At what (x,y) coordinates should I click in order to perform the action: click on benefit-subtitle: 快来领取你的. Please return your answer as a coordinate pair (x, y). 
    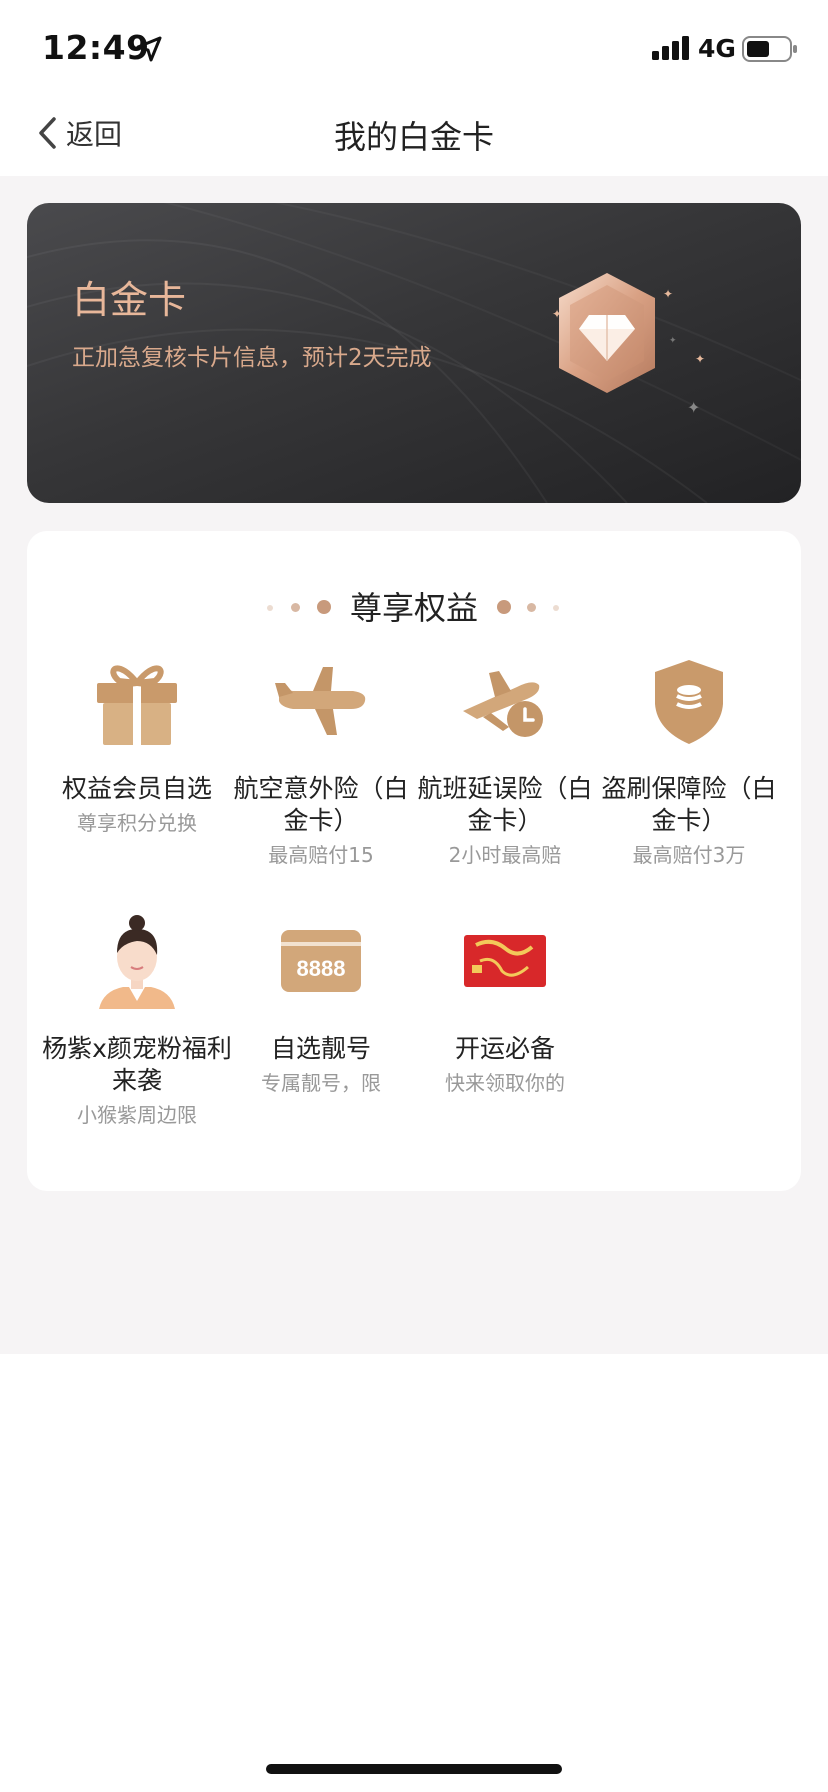
    Looking at the image, I should click on (505, 1083).